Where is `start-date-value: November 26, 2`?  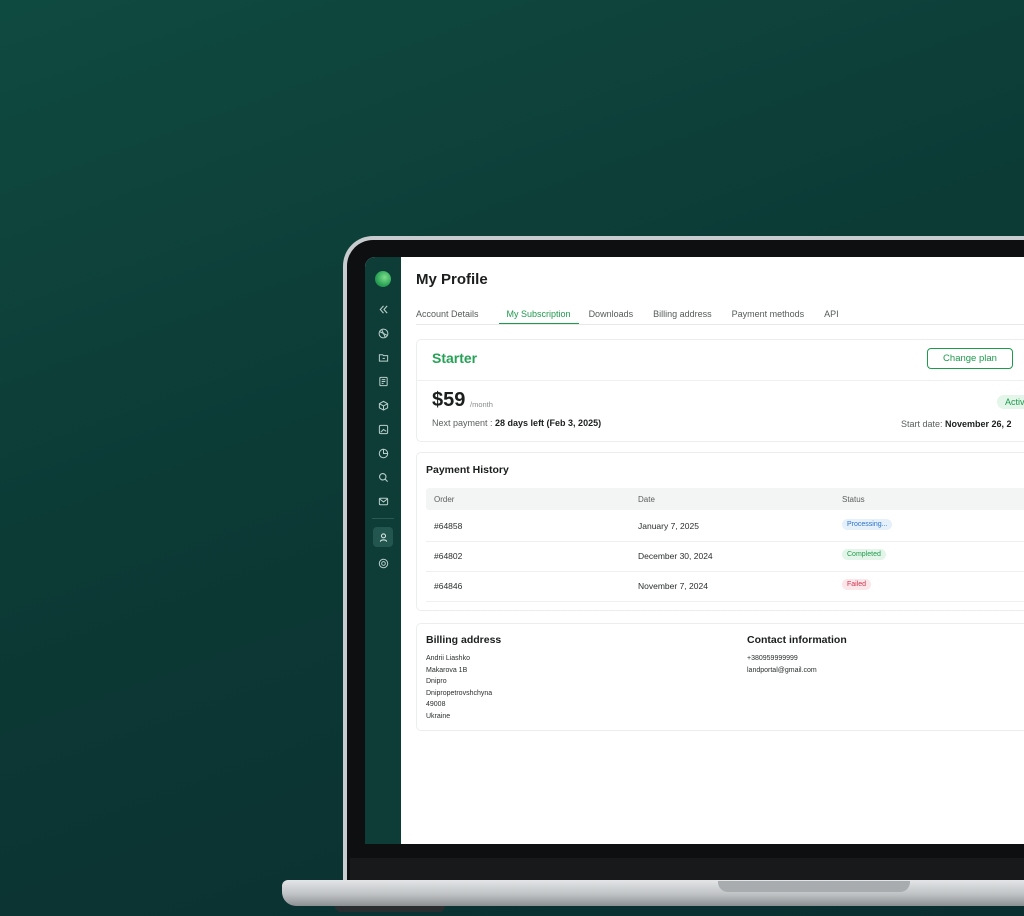 start-date-value: November 26, 2 is located at coordinates (978, 424).